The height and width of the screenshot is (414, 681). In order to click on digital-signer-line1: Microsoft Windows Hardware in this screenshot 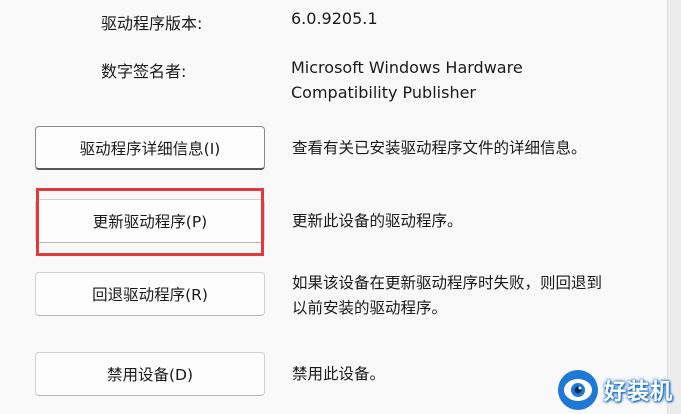, I will do `click(407, 67)`.